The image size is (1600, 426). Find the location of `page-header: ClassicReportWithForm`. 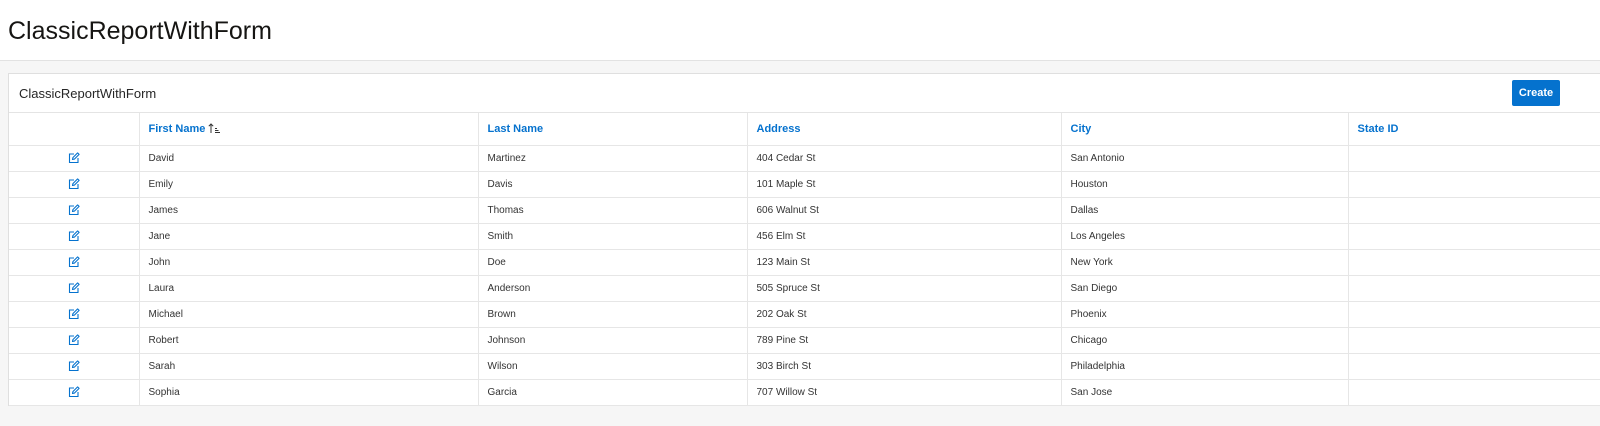

page-header: ClassicReportWithForm is located at coordinates (800, 30).